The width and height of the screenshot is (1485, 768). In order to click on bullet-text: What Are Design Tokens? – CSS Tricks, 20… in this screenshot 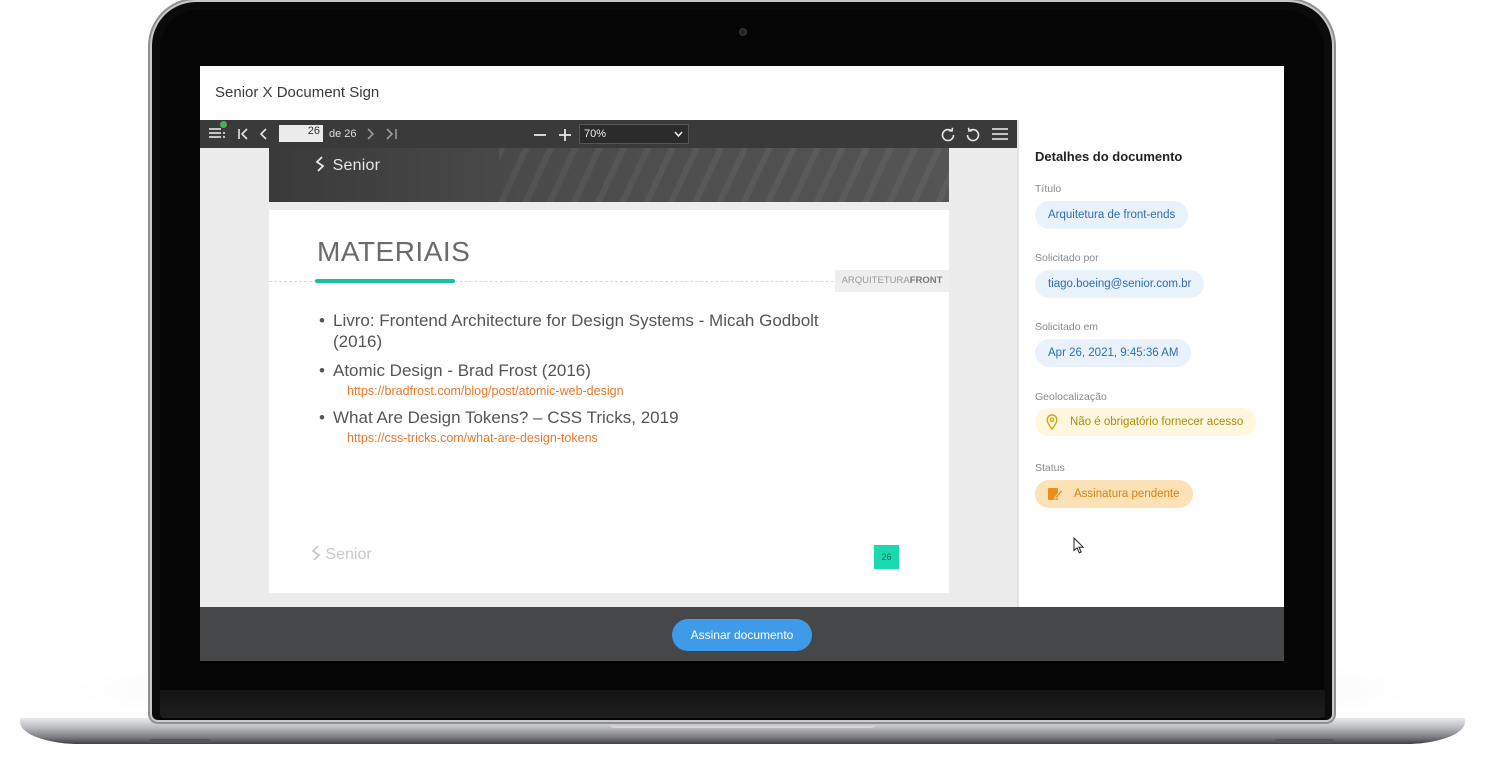, I will do `click(506, 417)`.